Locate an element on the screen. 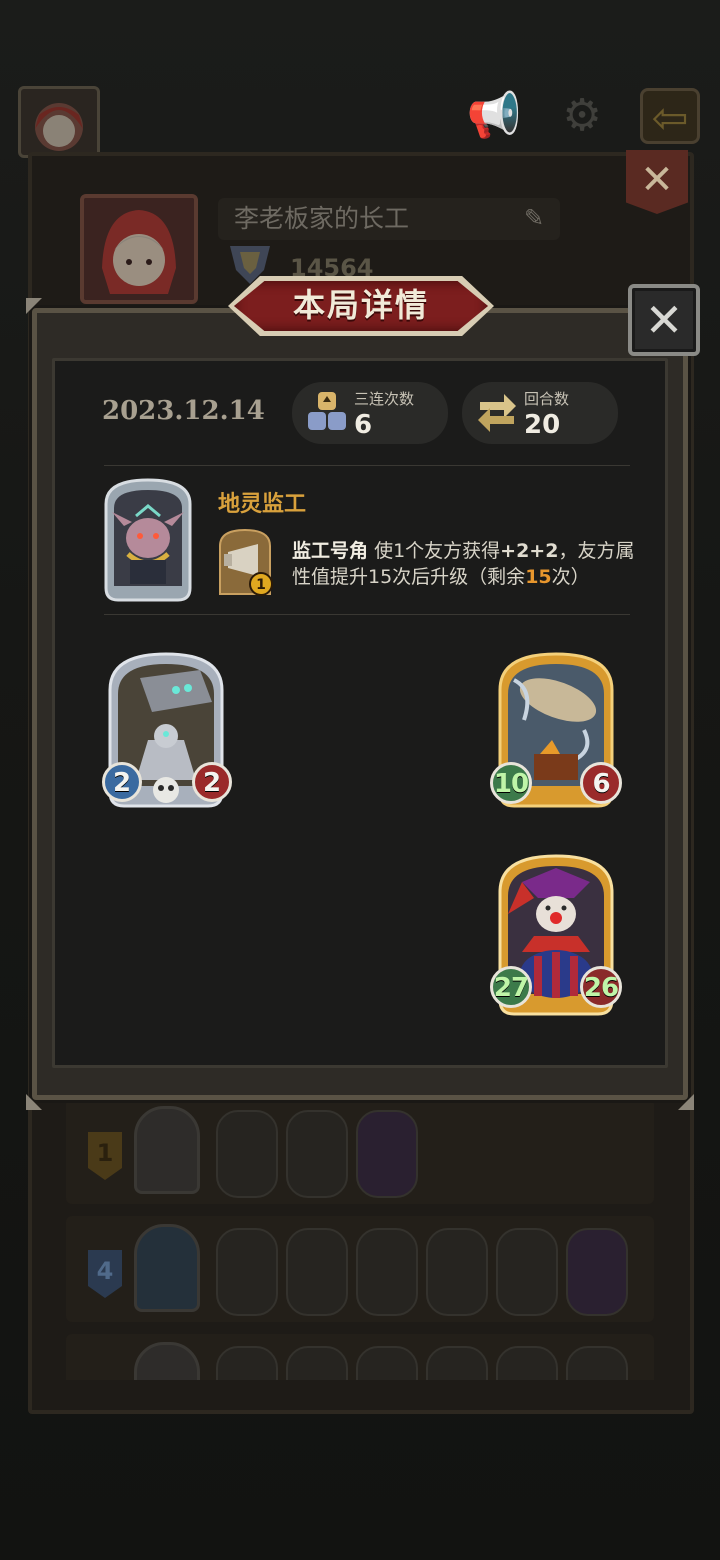 The height and width of the screenshot is (1560, 720). skill-desc-part: 次） is located at coordinates (570, 577).